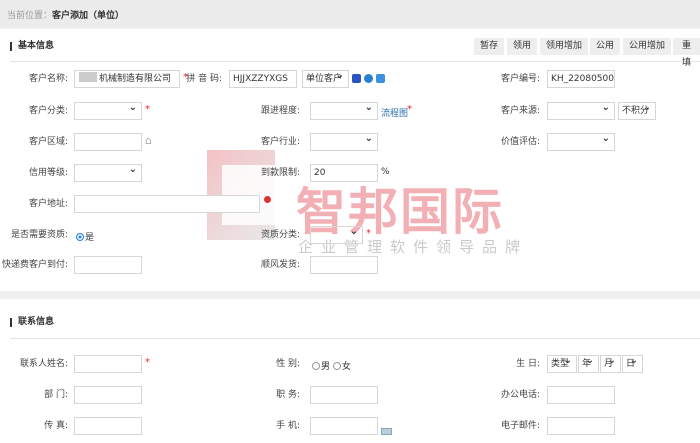  Describe the element at coordinates (280, 235) in the screenshot. I see `qualification-type-label: 资质分类:` at that location.